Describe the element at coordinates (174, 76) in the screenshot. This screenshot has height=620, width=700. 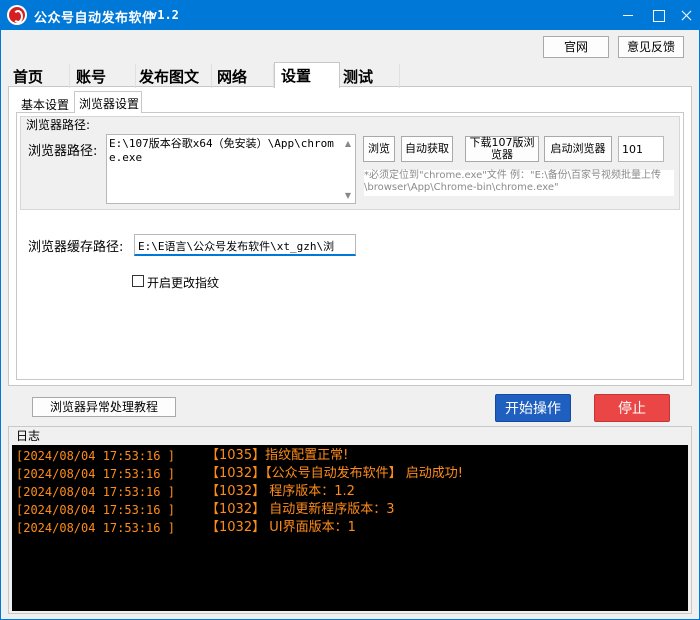
I see `tab-publish: 发布图文` at that location.